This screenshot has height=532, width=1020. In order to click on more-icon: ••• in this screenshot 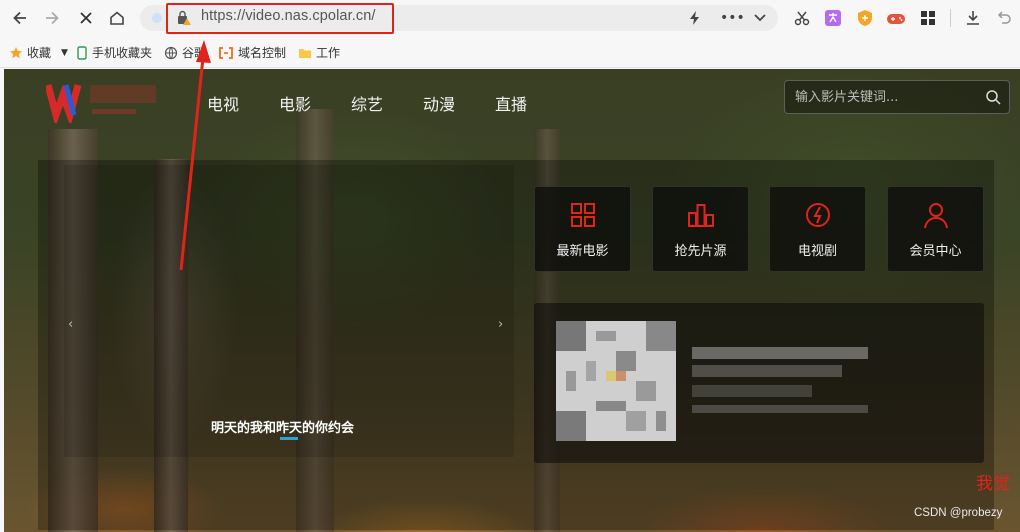, I will do `click(732, 18)`.